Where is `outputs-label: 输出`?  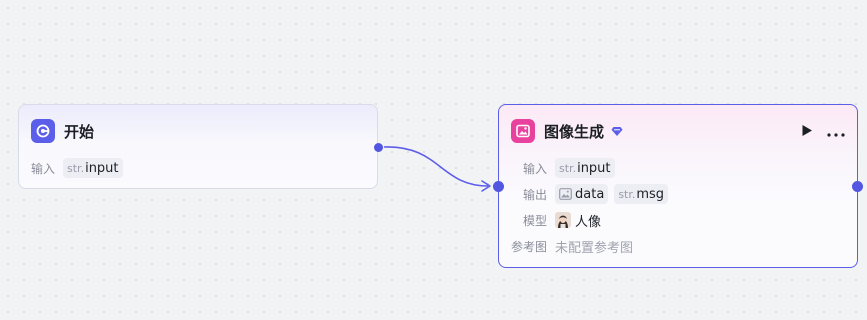 outputs-label: 输出 is located at coordinates (535, 194).